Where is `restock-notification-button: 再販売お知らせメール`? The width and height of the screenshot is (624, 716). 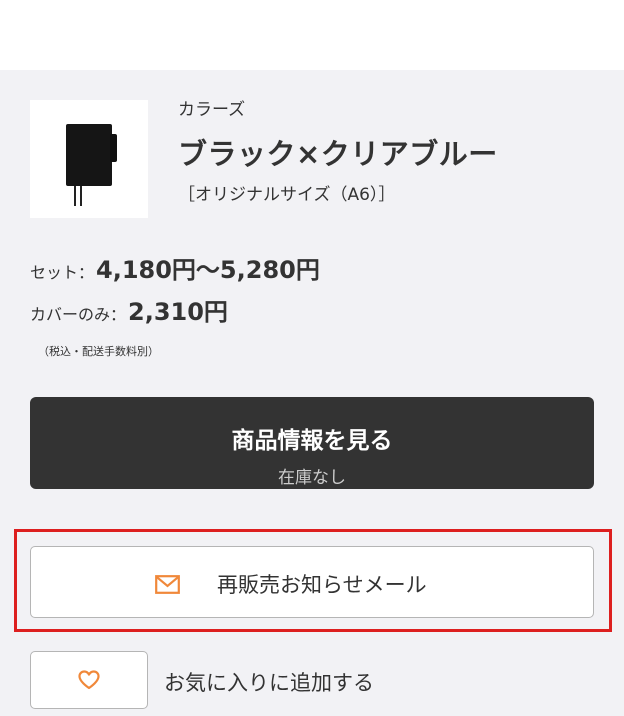 restock-notification-button: 再販売お知らせメール is located at coordinates (312, 582).